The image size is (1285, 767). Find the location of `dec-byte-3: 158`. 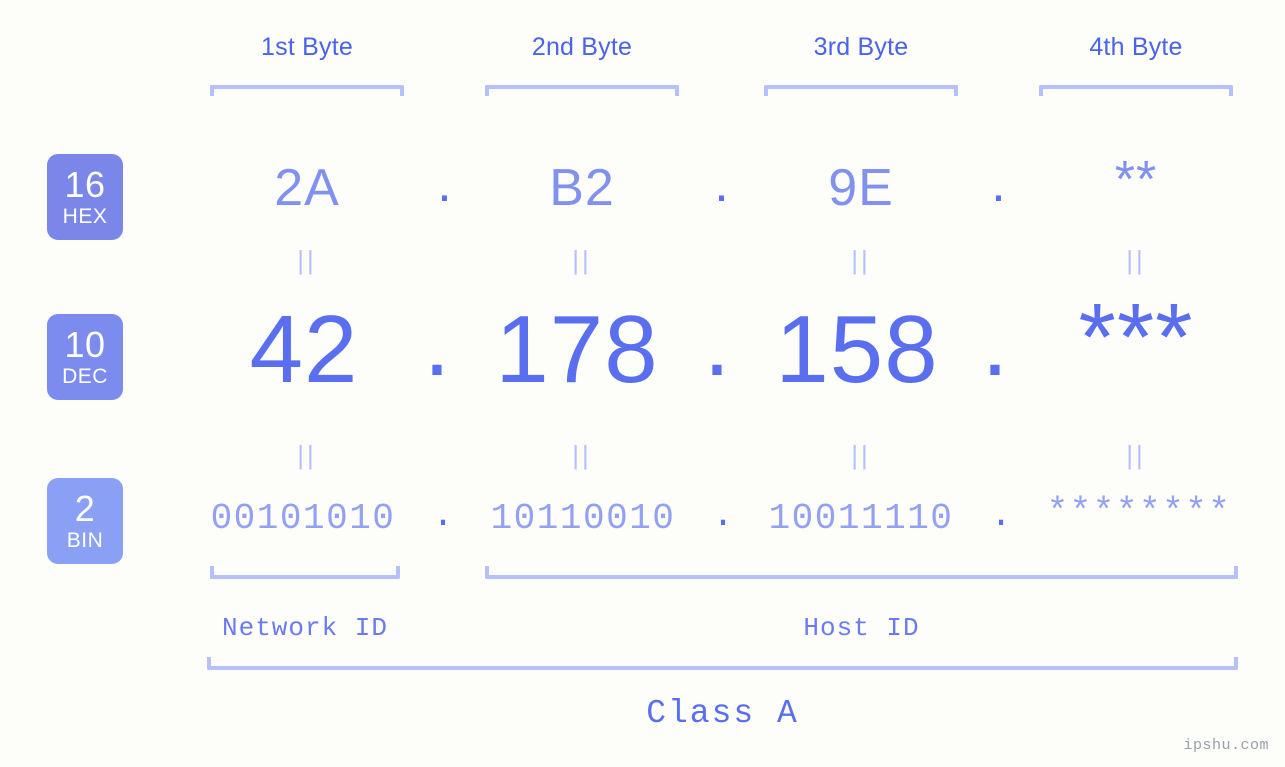

dec-byte-3: 158 is located at coordinates (857, 349).